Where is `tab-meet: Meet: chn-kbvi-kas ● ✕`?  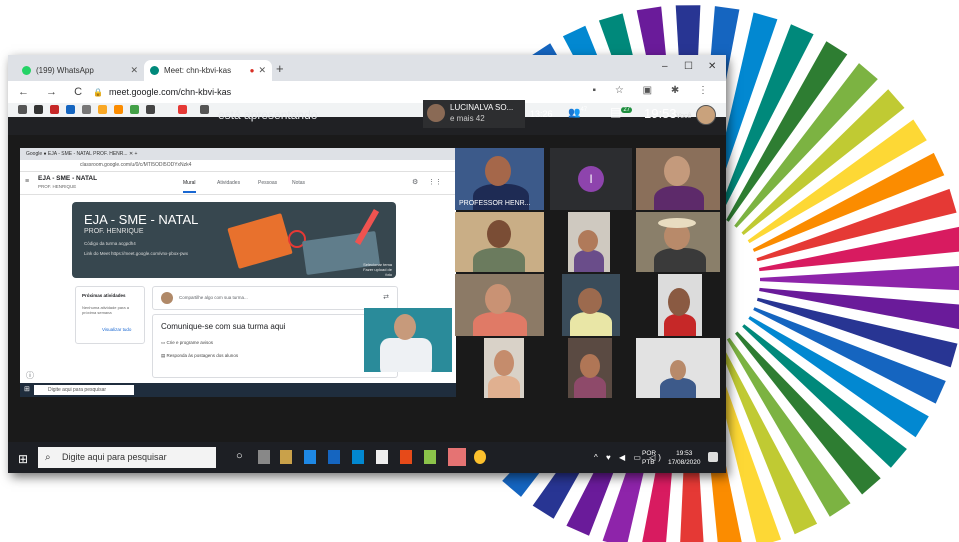 tab-meet: Meet: chn-kbvi-kas ● ✕ is located at coordinates (208, 70).